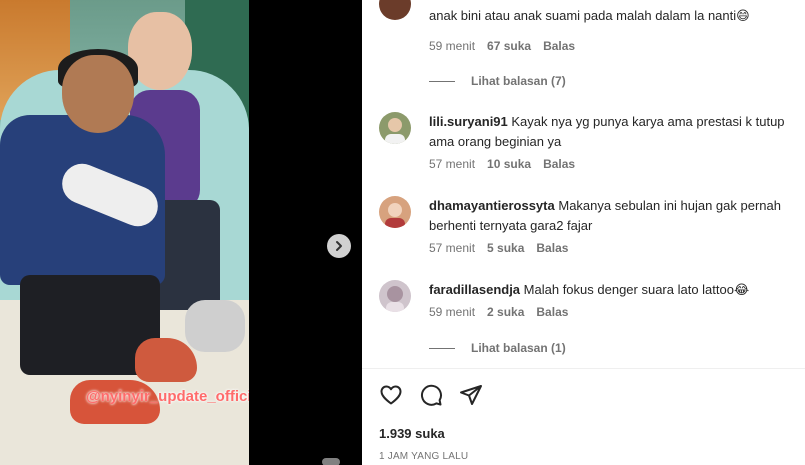 The width and height of the screenshot is (805, 465). Describe the element at coordinates (468, 121) in the screenshot. I see `comment-username: lili.suryani91` at that location.